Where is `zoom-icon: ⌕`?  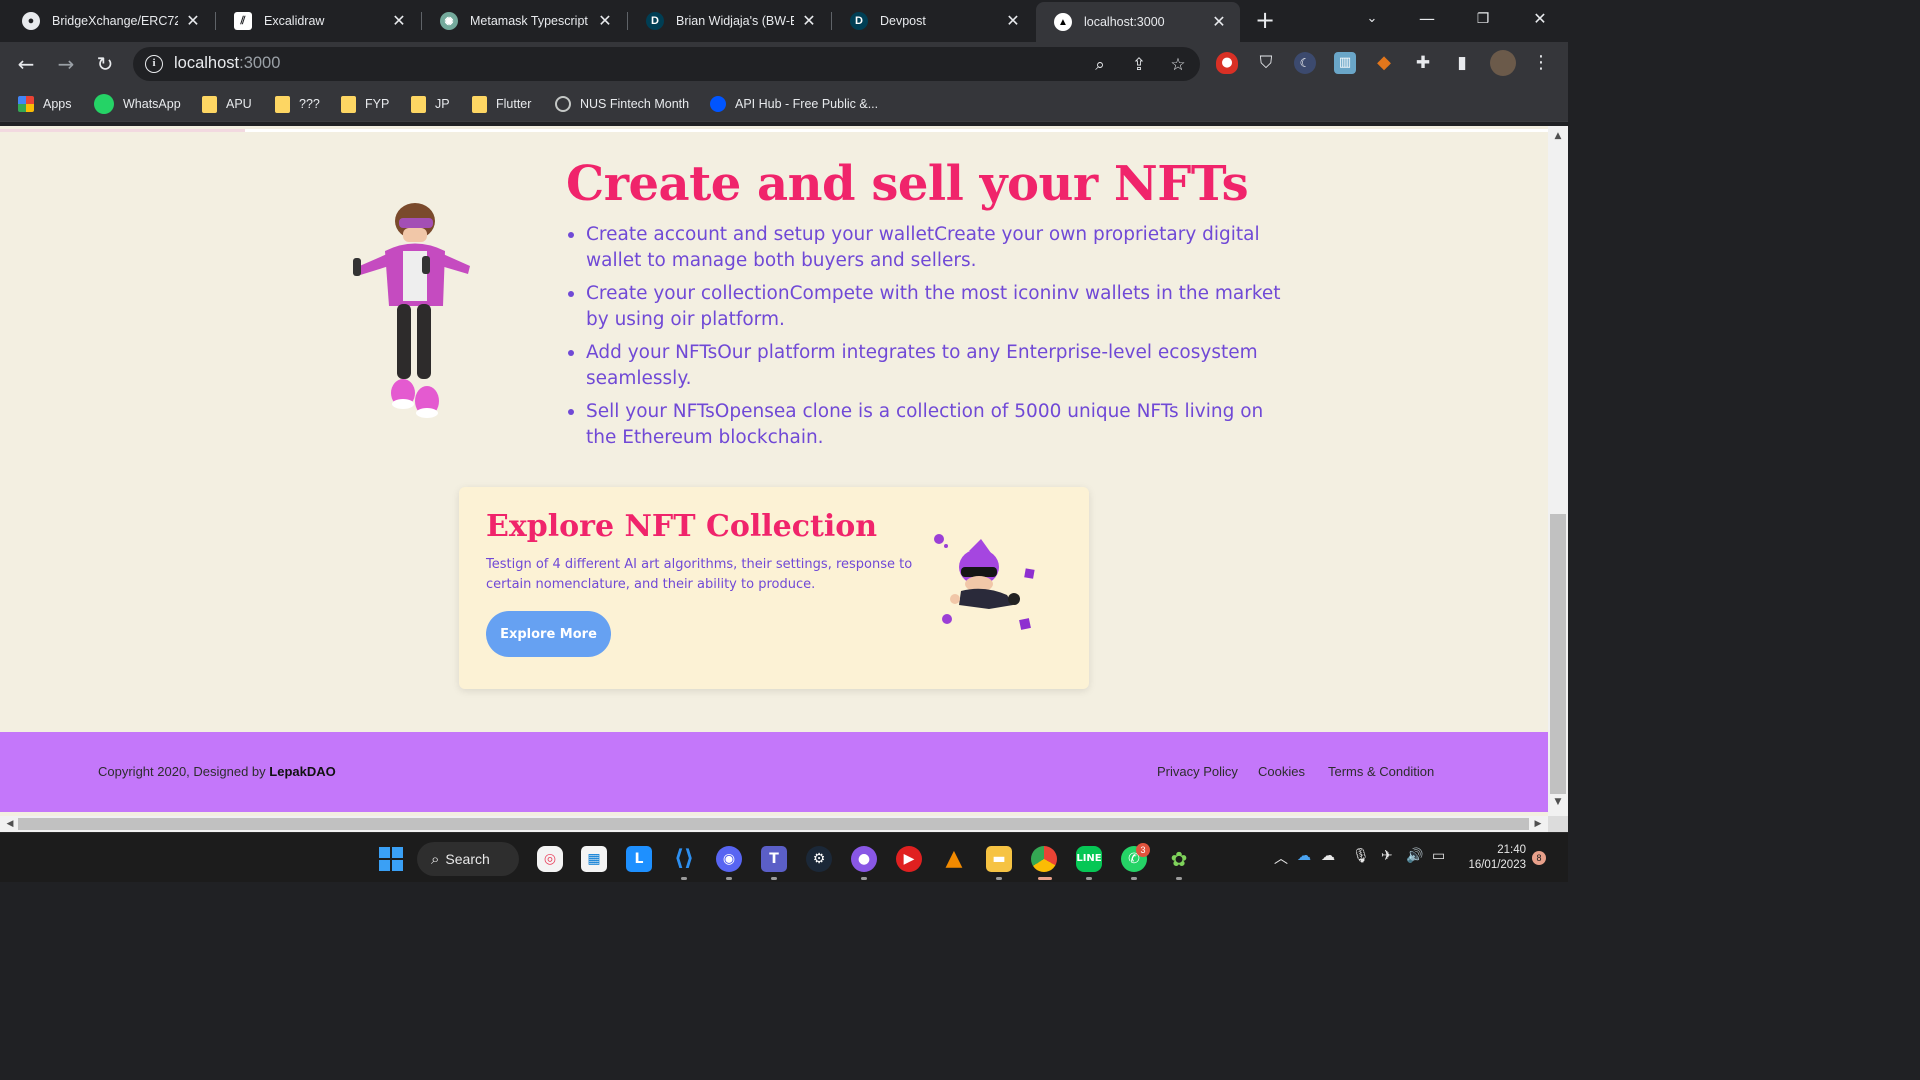 zoom-icon: ⌕ is located at coordinates (1100, 65).